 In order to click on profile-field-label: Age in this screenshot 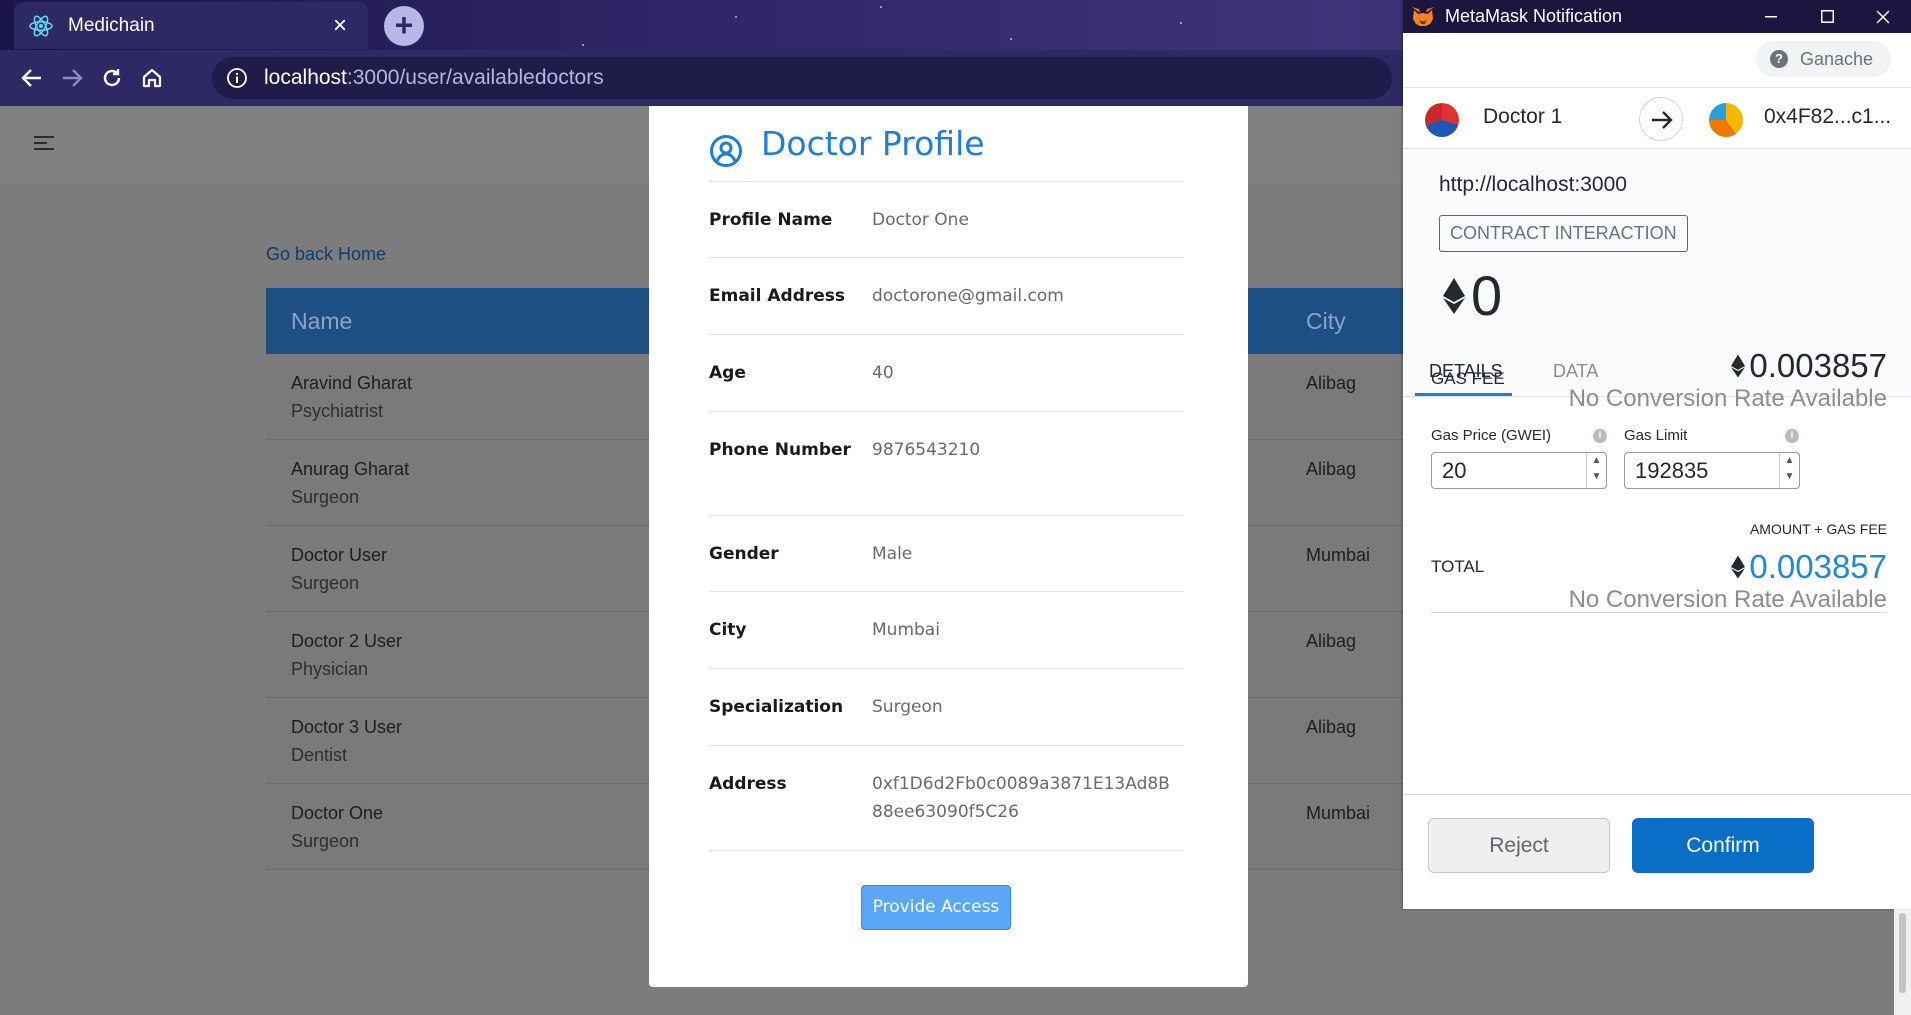, I will do `click(727, 373)`.